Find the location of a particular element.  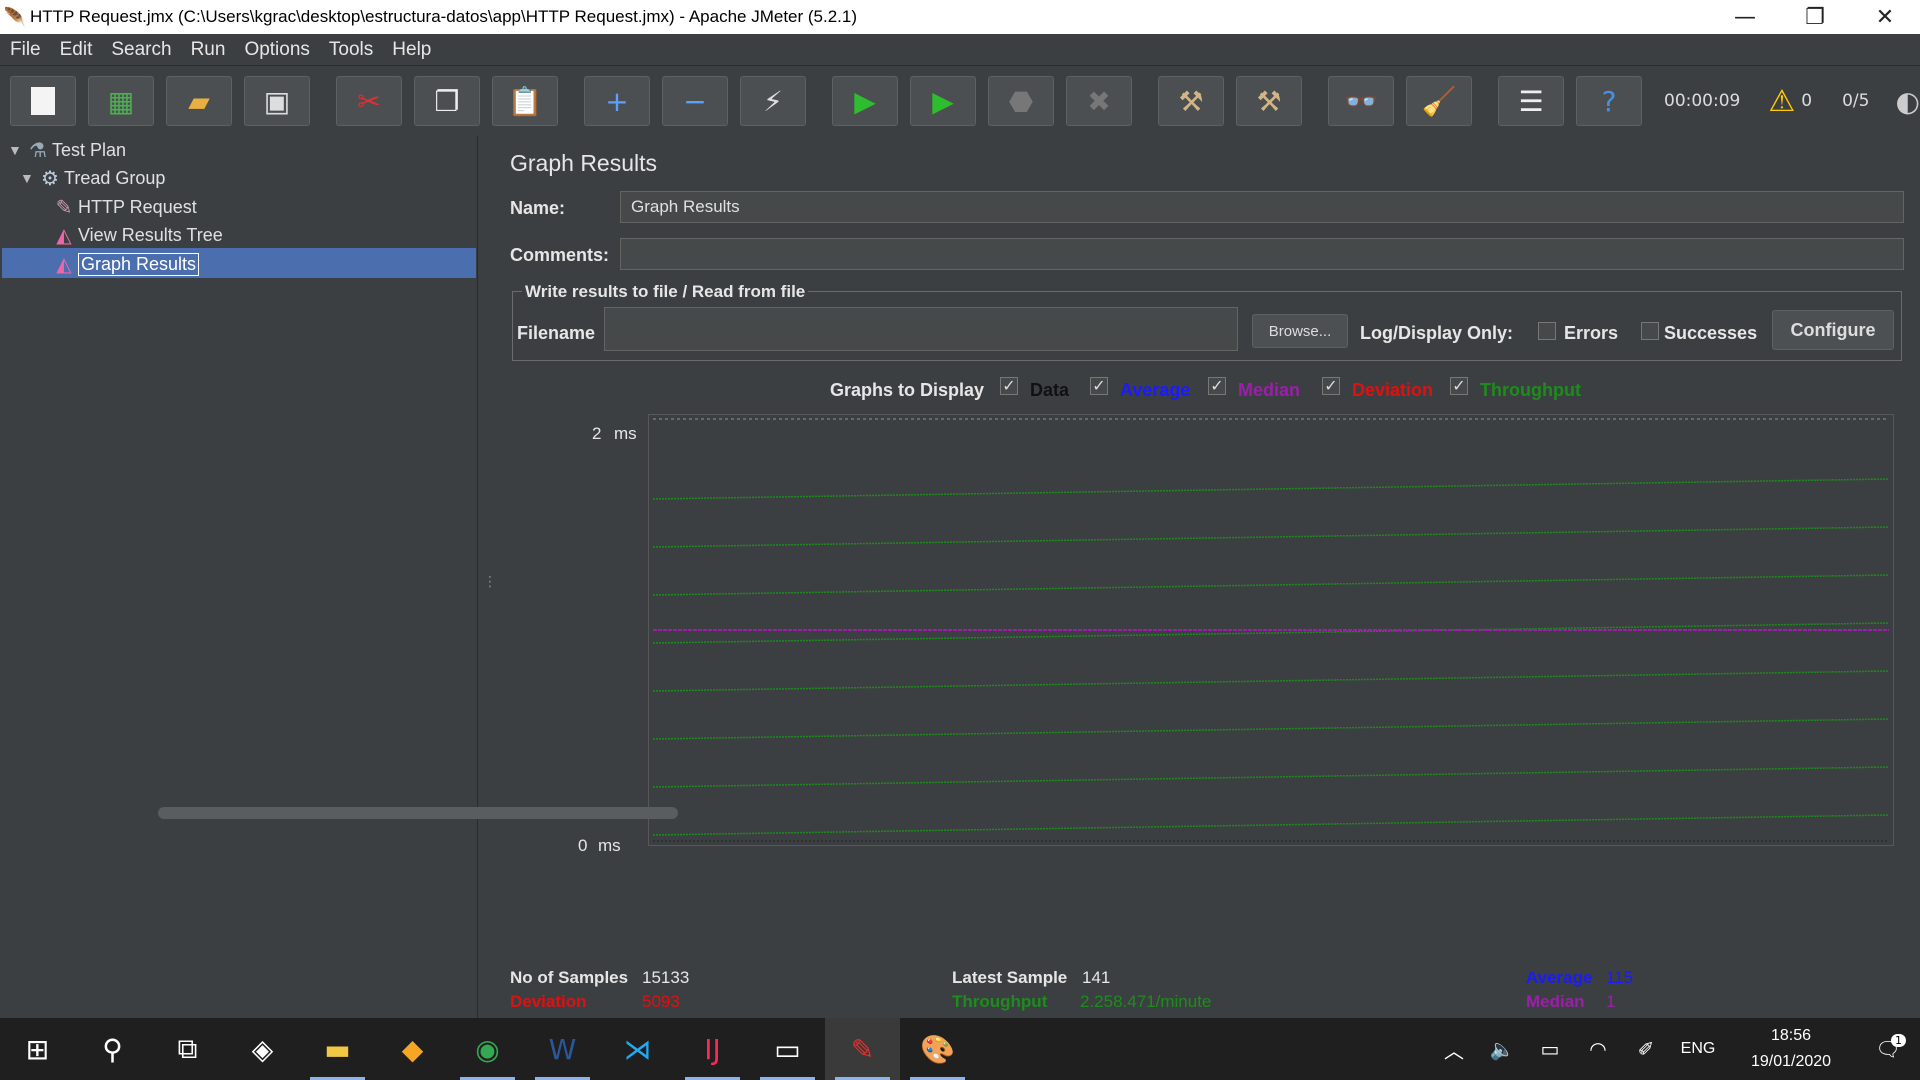

tree-node-thread-group: ▼ ⚙ Tread Group is located at coordinates (92, 178).